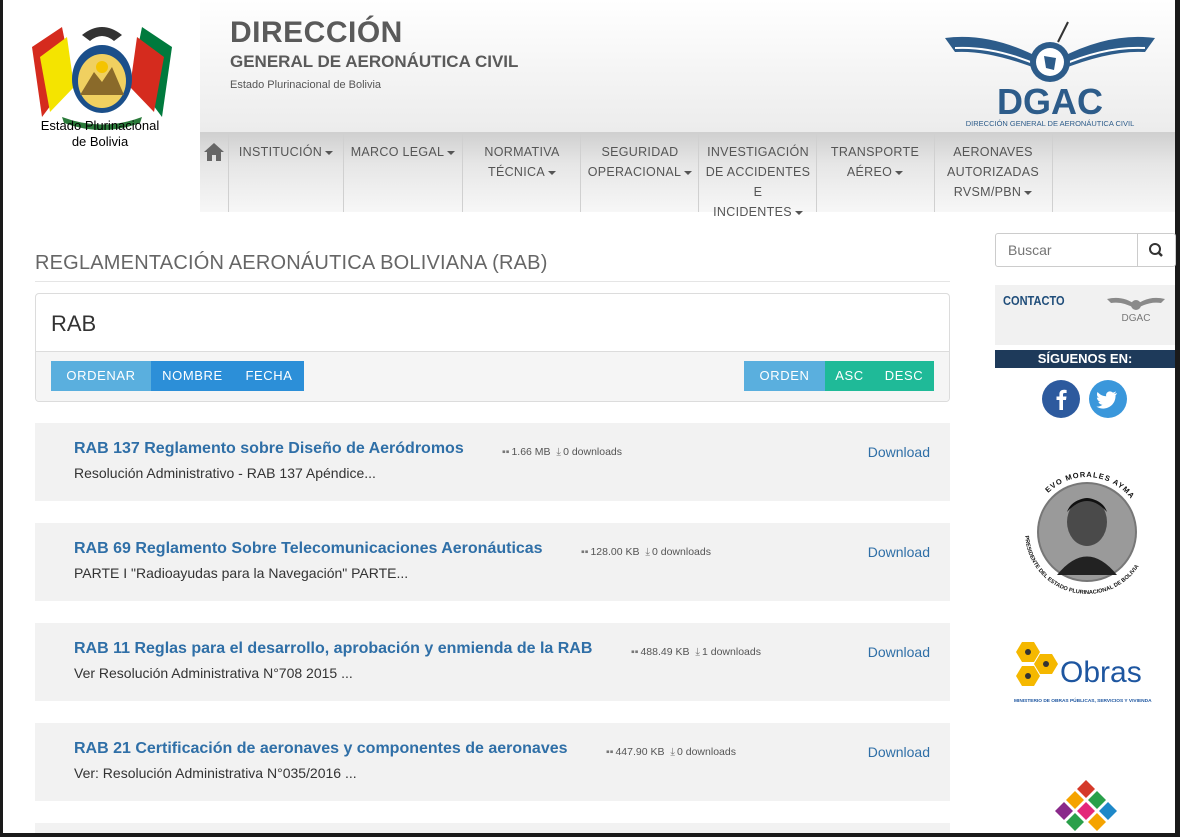 The width and height of the screenshot is (1180, 837). What do you see at coordinates (522, 162) in the screenshot?
I see `nav-item-normativa-tecnica: NORMATIVA TÉCNICA` at bounding box center [522, 162].